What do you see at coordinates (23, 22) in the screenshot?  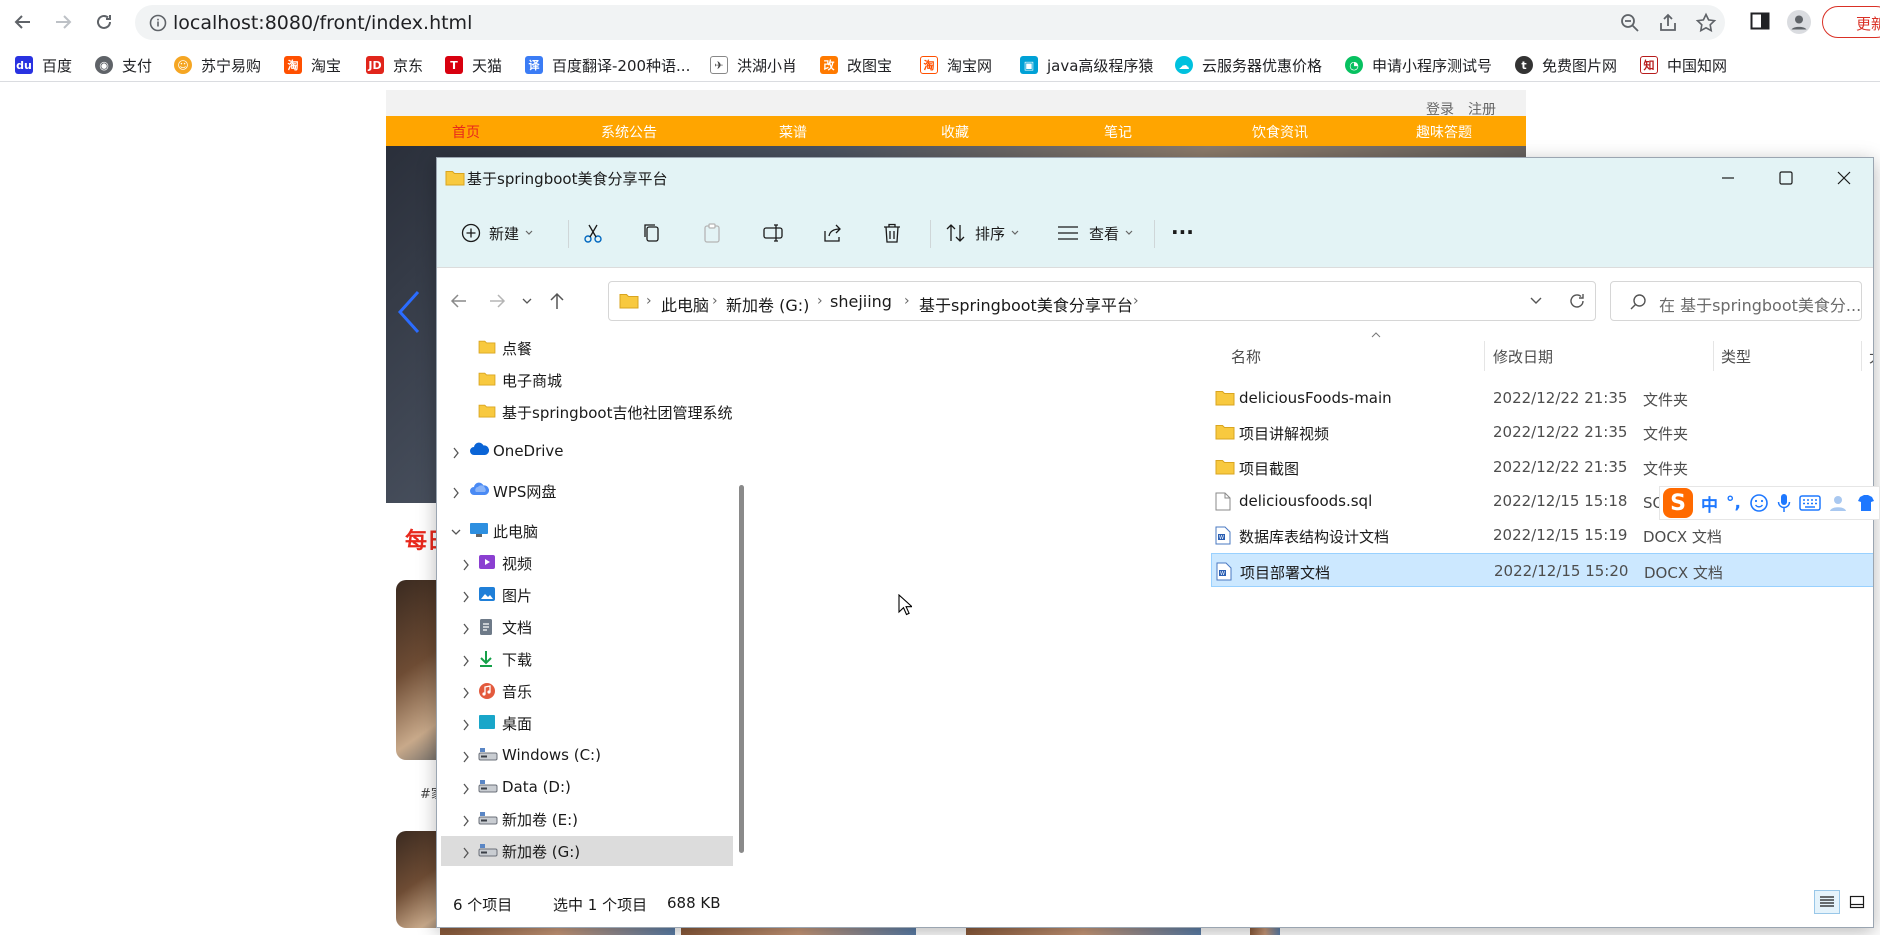 I see `back-button` at bounding box center [23, 22].